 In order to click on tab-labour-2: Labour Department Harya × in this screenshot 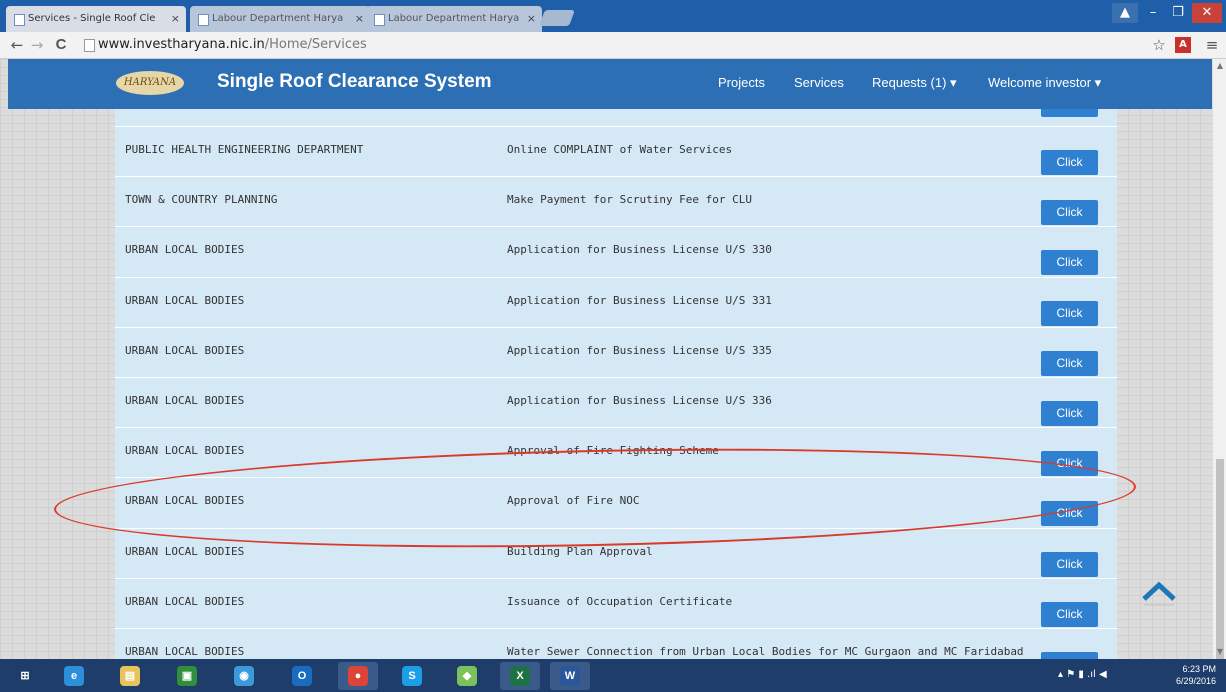, I will do `click(454, 19)`.